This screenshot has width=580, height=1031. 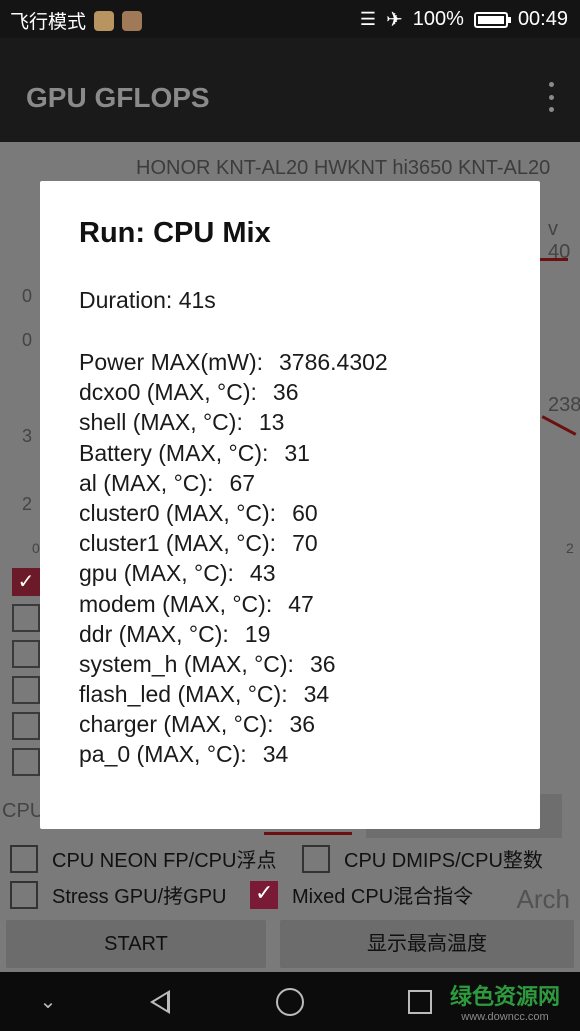 I want to click on bg-fragment-right-mid: 238, so click(x=564, y=405).